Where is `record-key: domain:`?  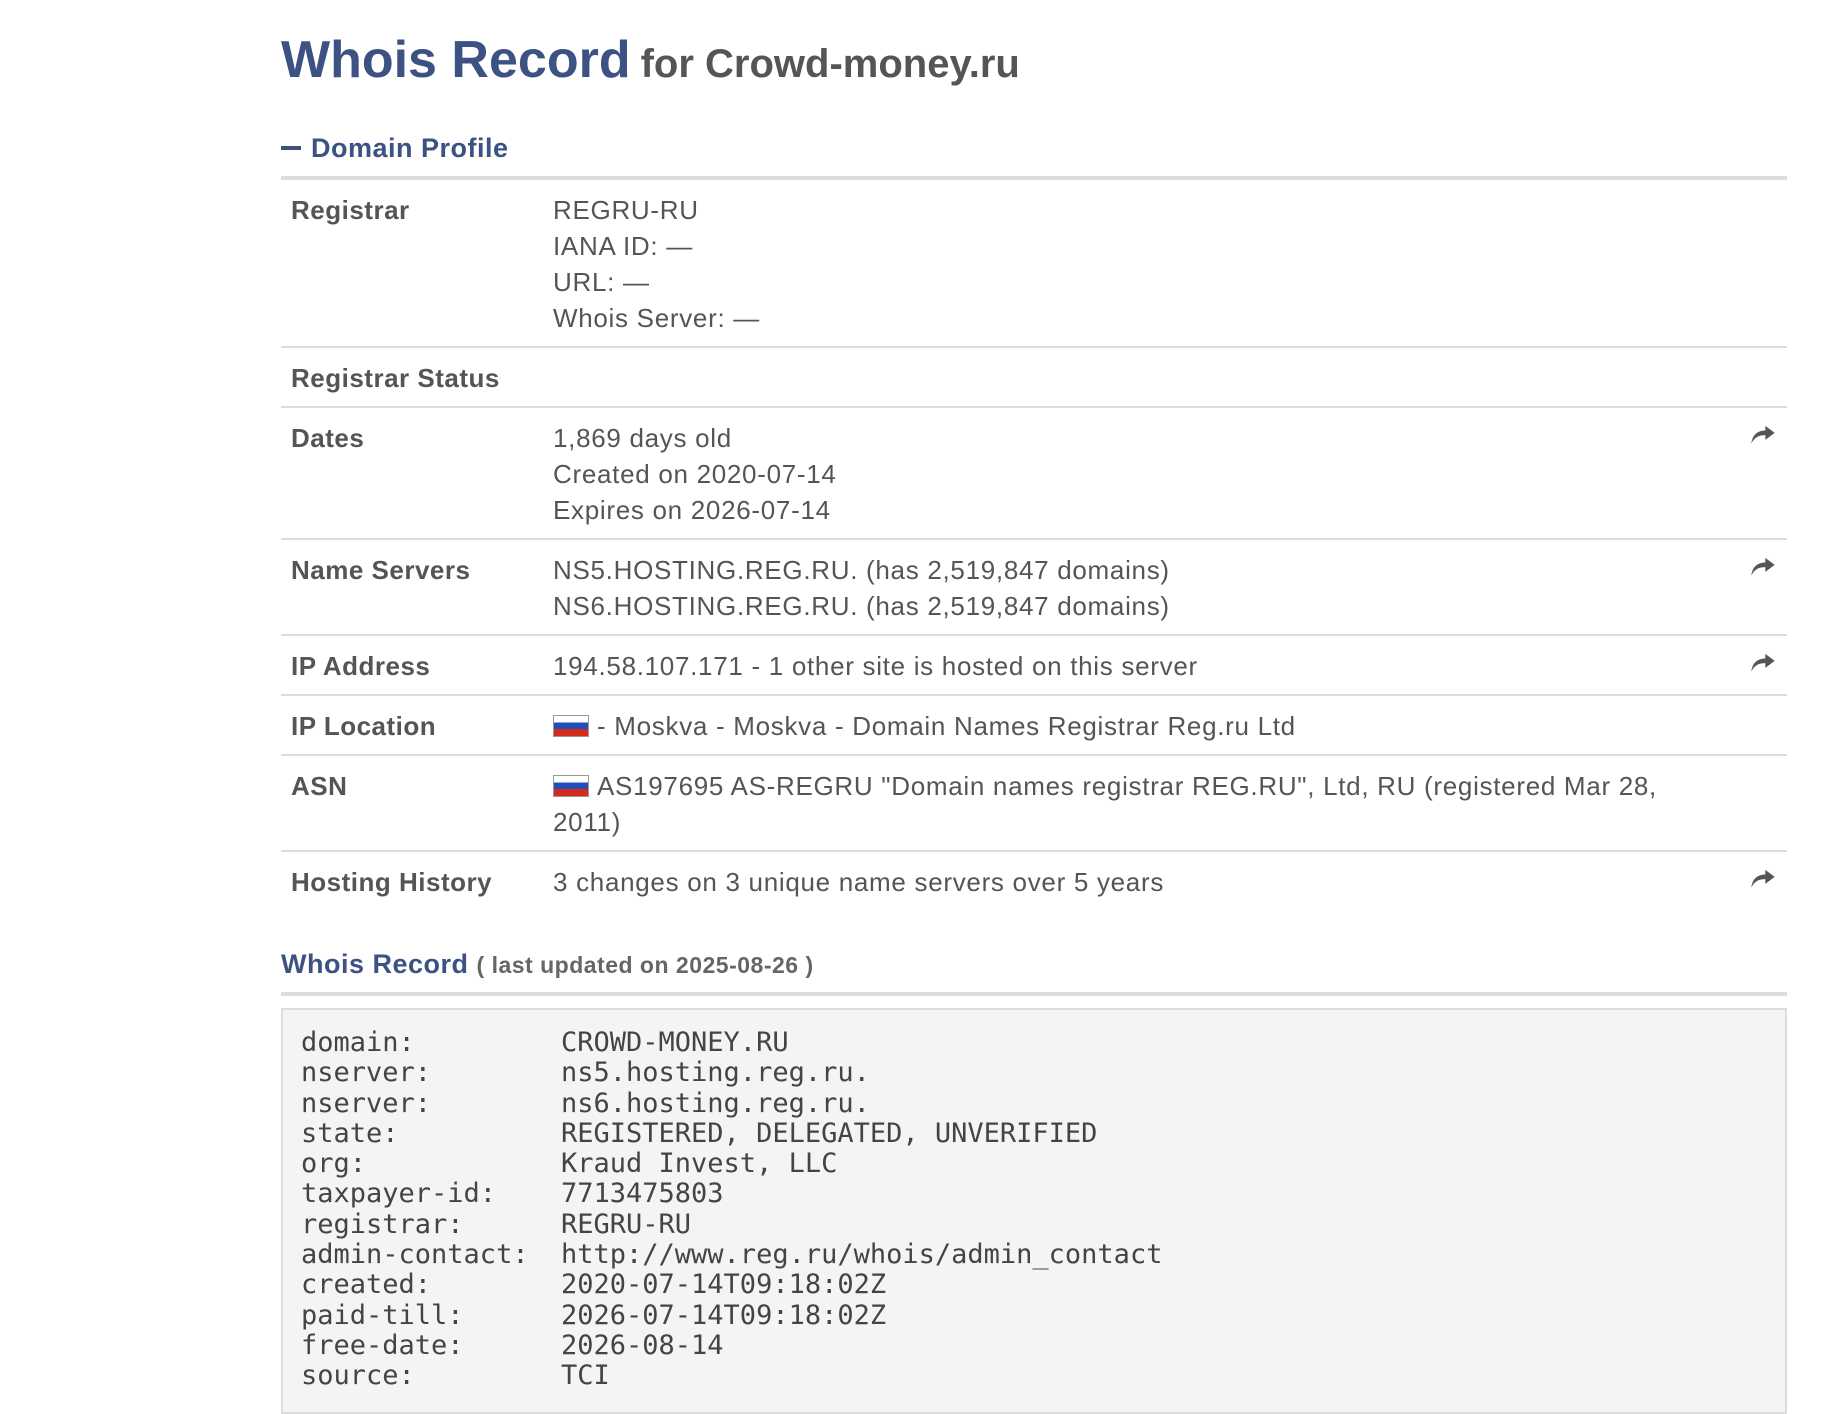
record-key: domain: is located at coordinates (358, 1042).